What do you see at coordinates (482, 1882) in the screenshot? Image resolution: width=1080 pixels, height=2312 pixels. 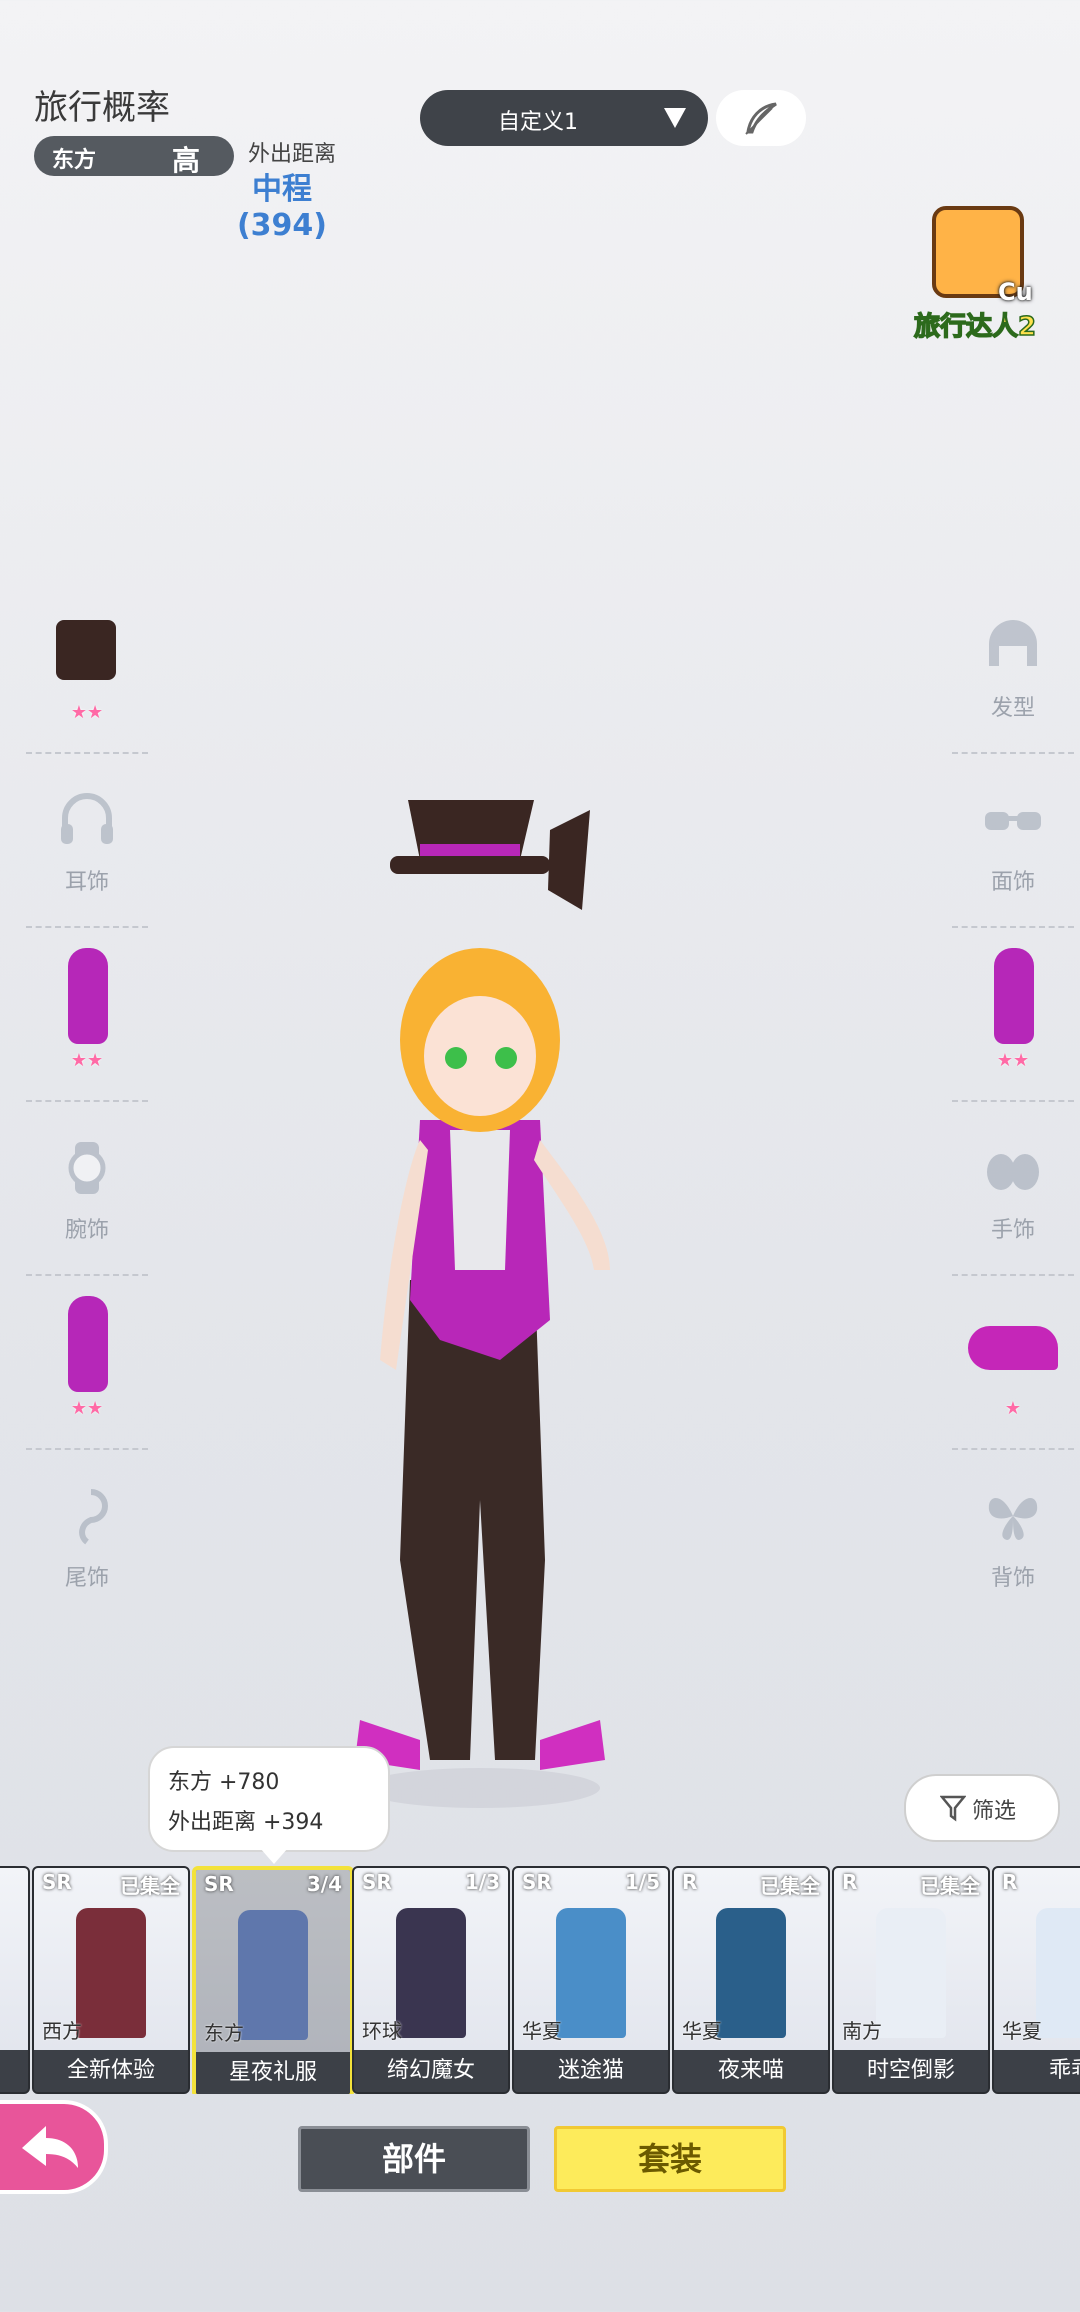 I see `card-collection-count: 1/3` at bounding box center [482, 1882].